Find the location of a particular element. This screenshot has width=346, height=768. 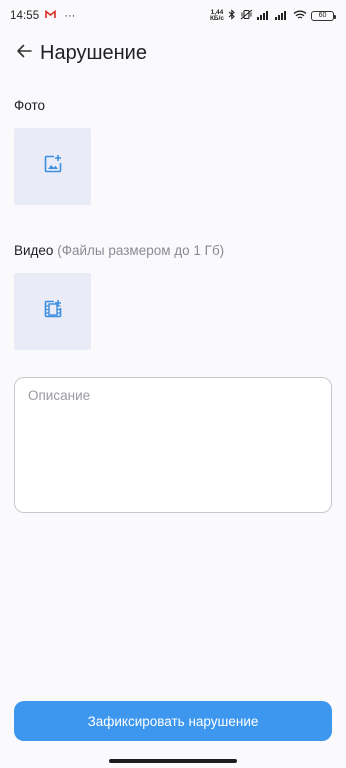

add-photo-icon is located at coordinates (53, 166).